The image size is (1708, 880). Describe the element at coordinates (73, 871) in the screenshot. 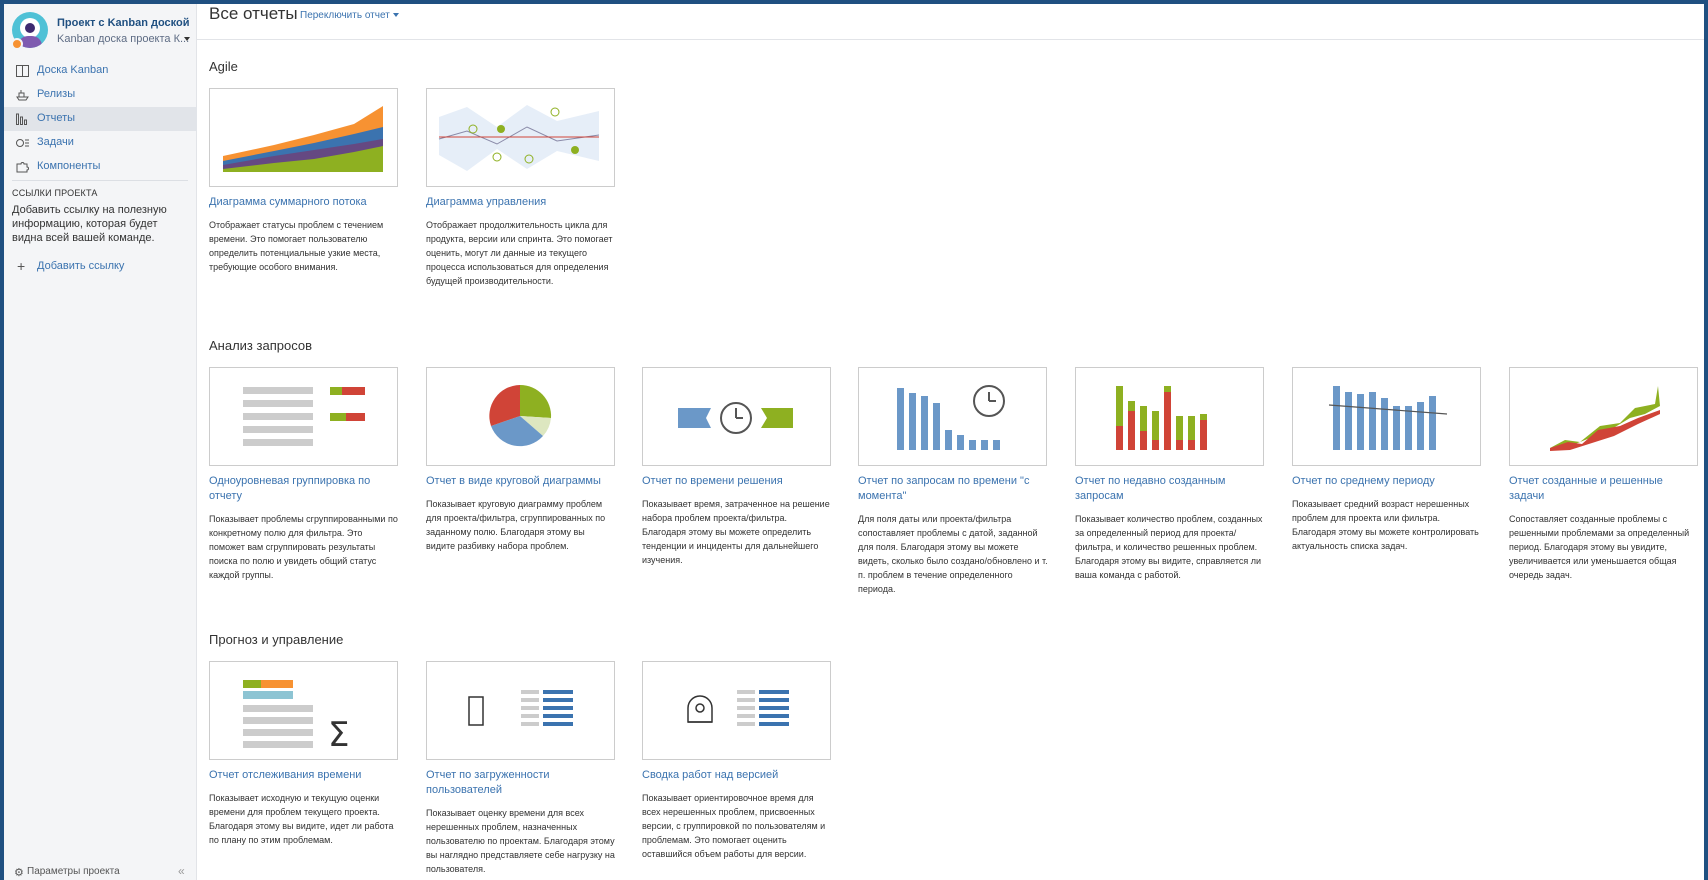

I see `project-settings-link: Параметры проекта` at that location.